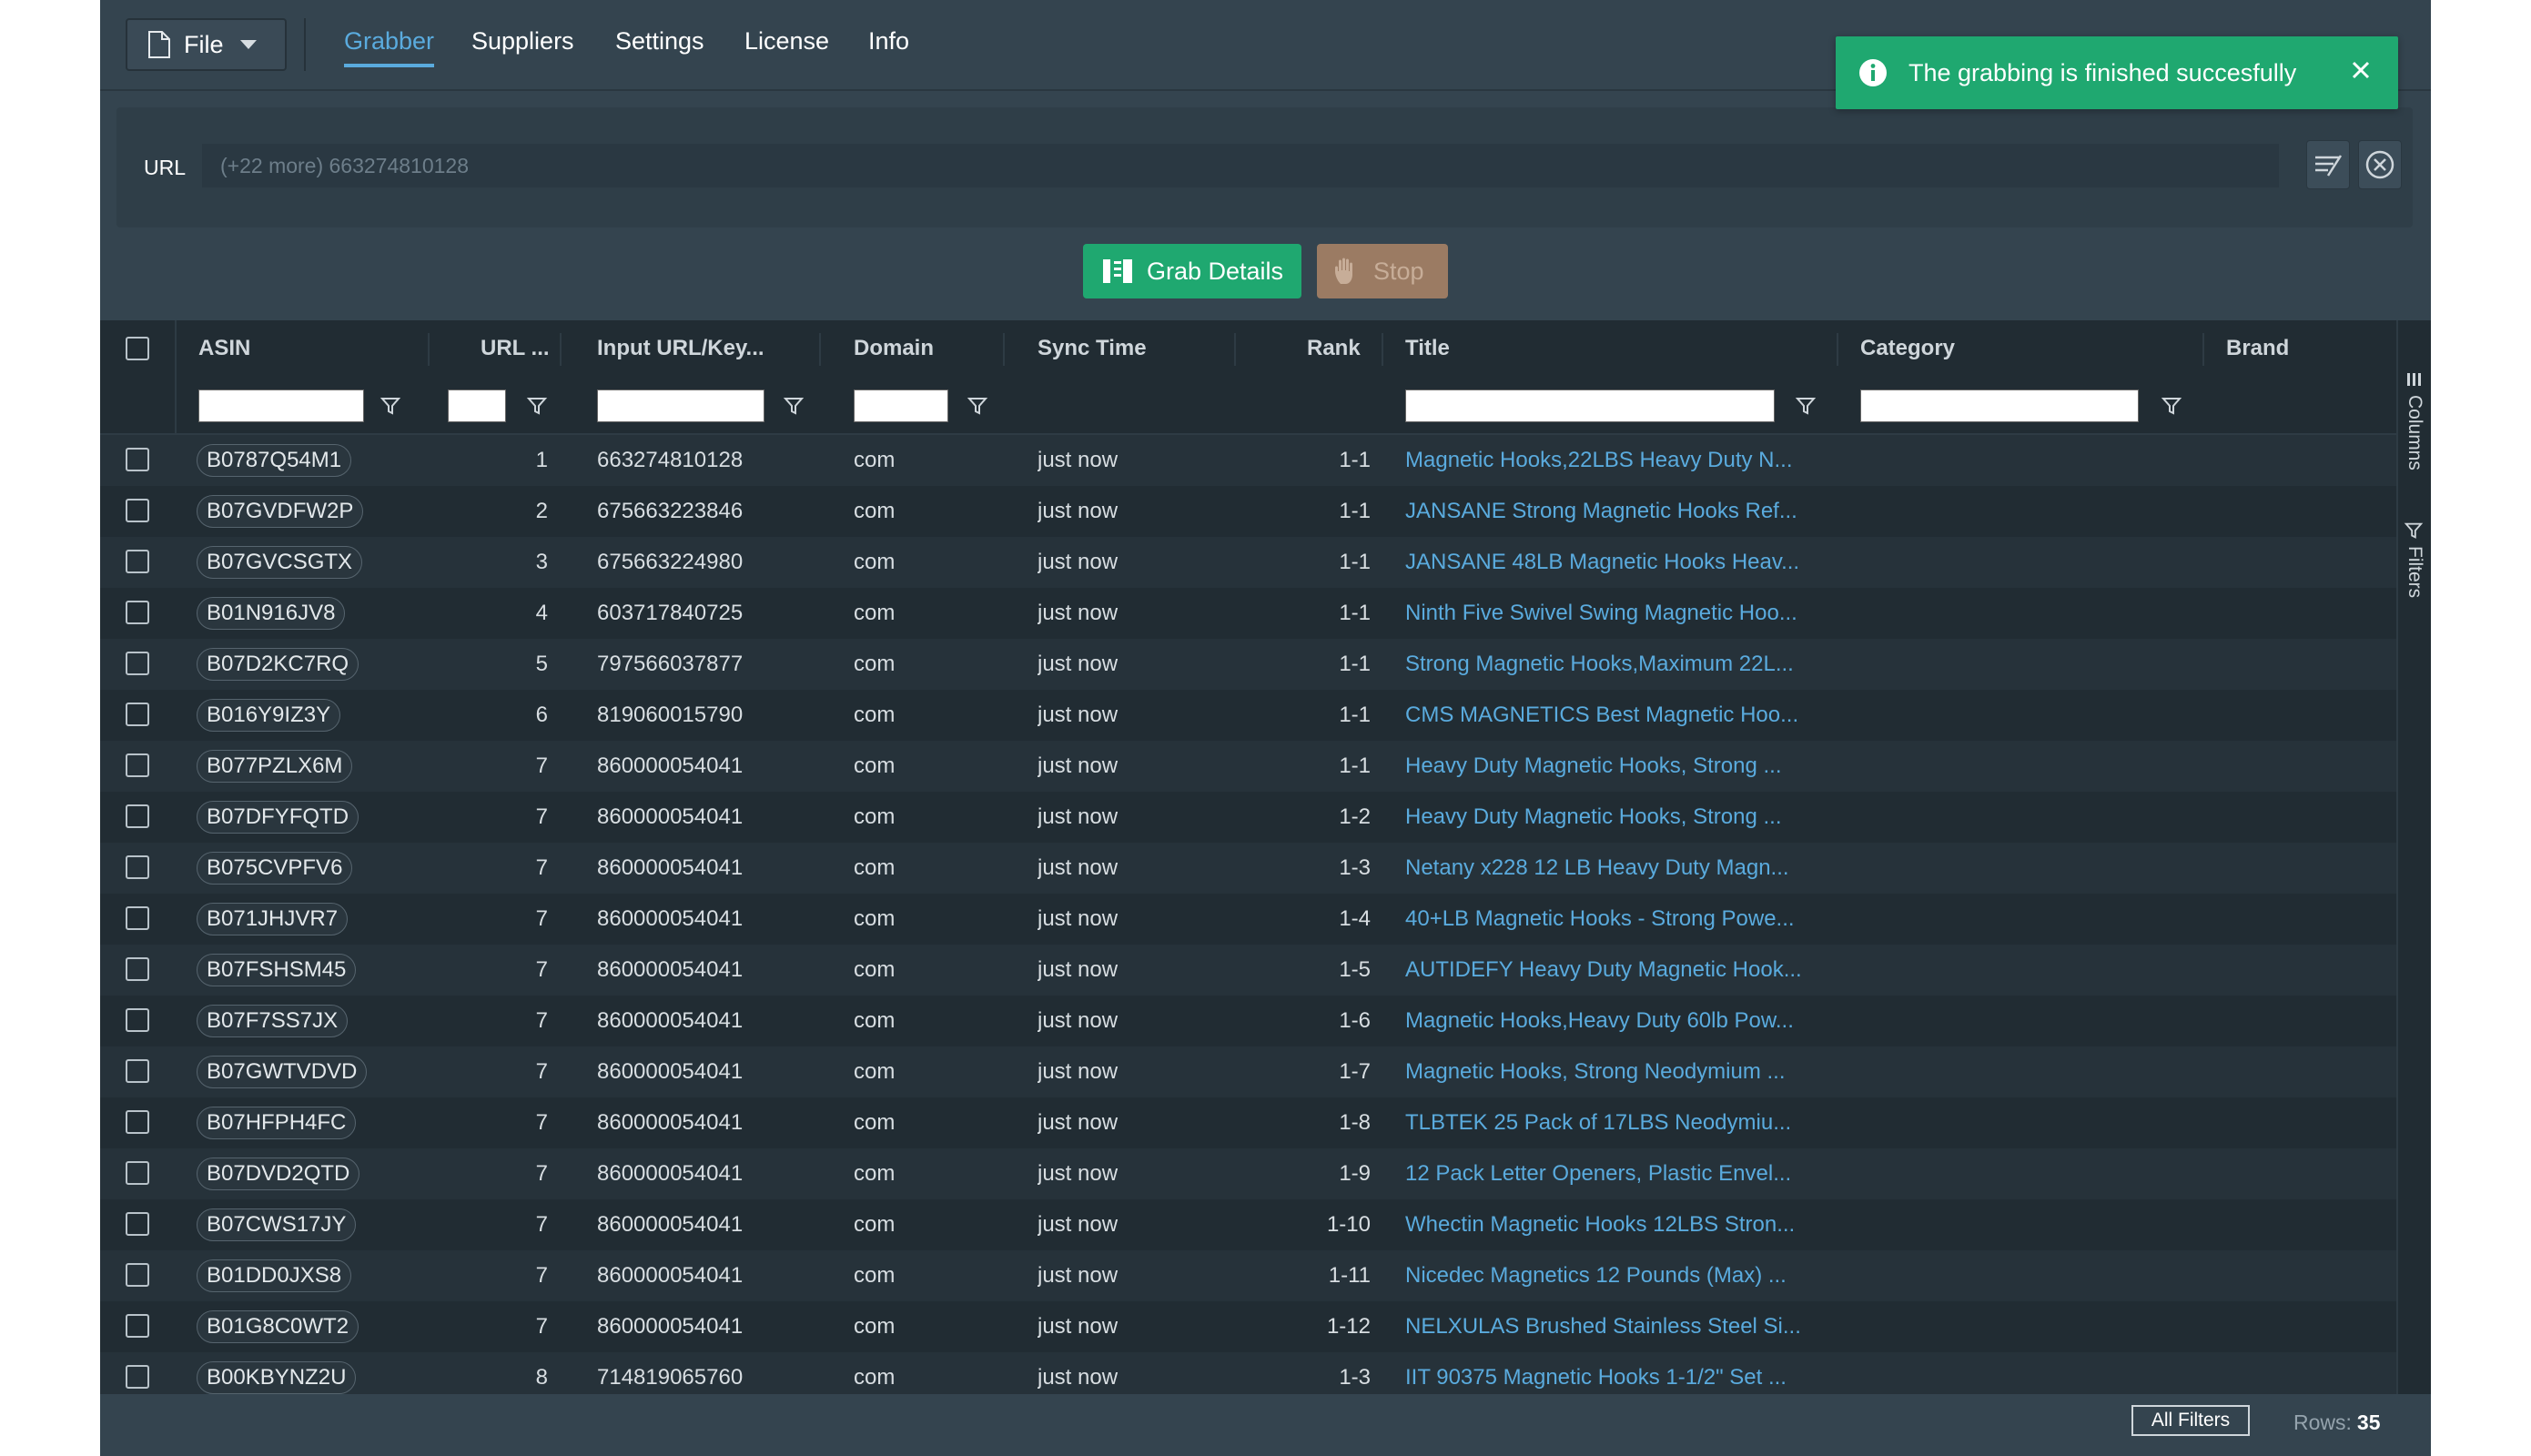  What do you see at coordinates (1590, 405) in the screenshot?
I see `title-filter-input` at bounding box center [1590, 405].